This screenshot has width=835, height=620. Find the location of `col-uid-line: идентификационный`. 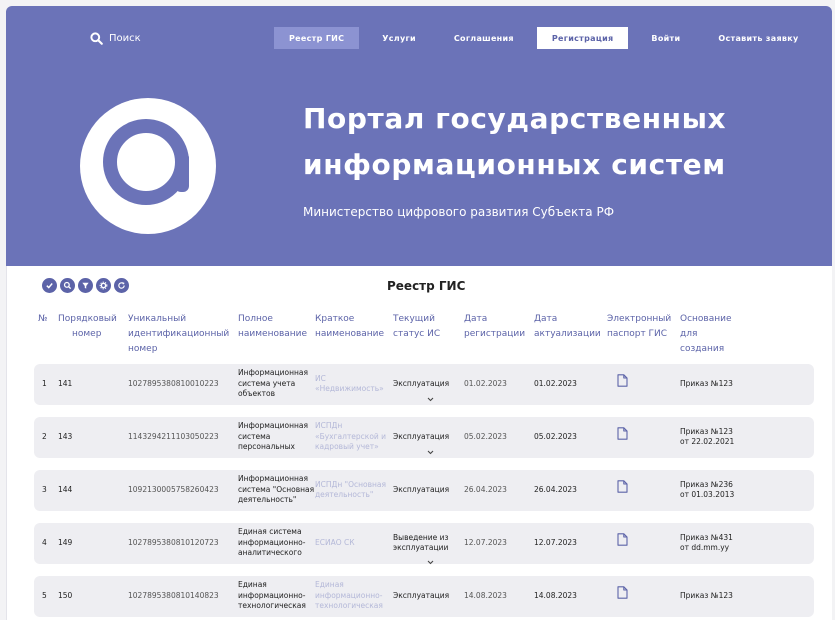

col-uid-line: идентификационный is located at coordinates (179, 334).